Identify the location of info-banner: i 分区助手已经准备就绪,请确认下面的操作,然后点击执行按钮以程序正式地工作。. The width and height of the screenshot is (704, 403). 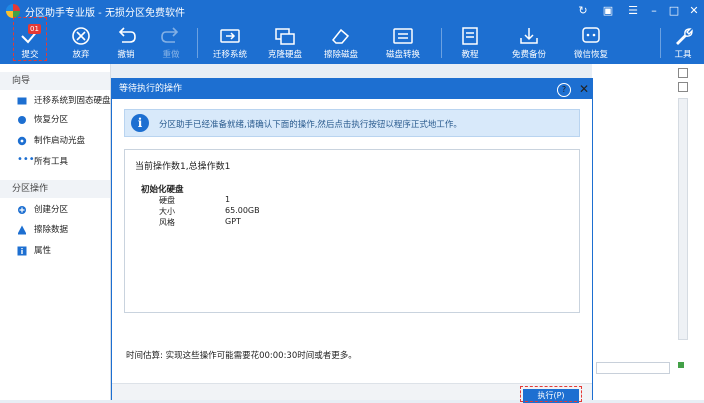
(352, 123).